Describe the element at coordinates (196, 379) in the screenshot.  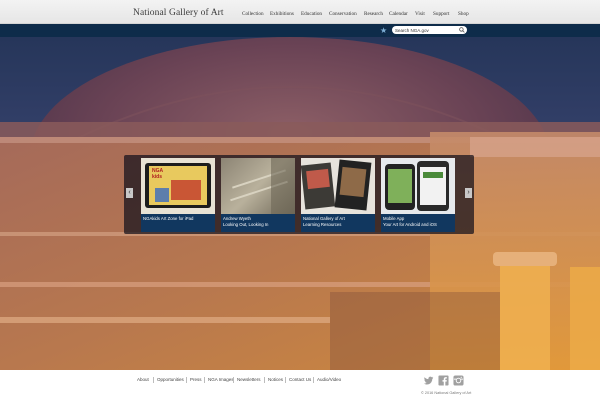
I see `footer-link-press: Press` at that location.